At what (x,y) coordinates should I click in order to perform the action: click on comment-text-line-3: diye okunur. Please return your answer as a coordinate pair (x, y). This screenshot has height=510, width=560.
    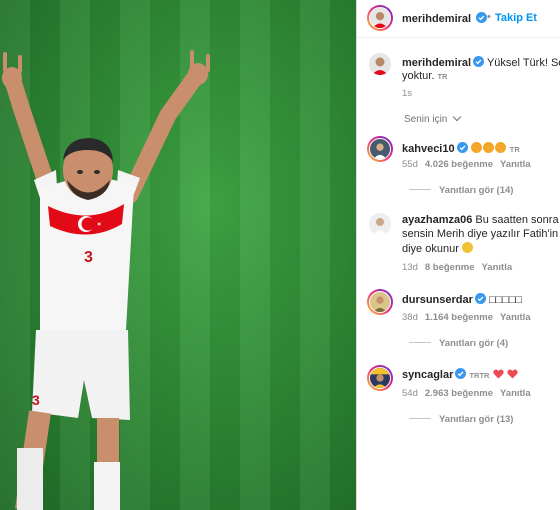
    Looking at the image, I should click on (438, 248).